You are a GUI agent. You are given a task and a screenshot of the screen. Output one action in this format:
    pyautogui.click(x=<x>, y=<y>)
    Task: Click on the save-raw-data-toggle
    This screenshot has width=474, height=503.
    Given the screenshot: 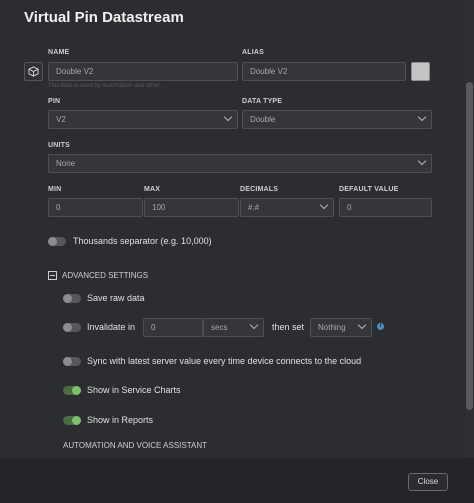 What is the action you would take?
    pyautogui.click(x=72, y=298)
    